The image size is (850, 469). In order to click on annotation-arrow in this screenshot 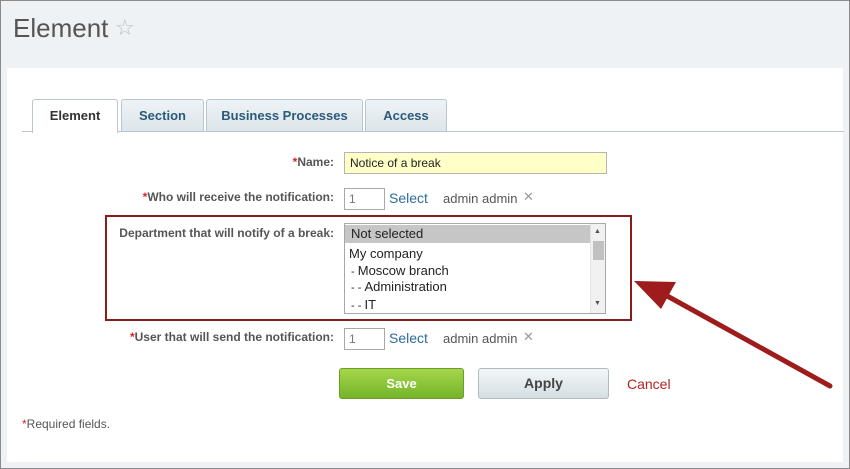, I will do `click(733, 335)`.